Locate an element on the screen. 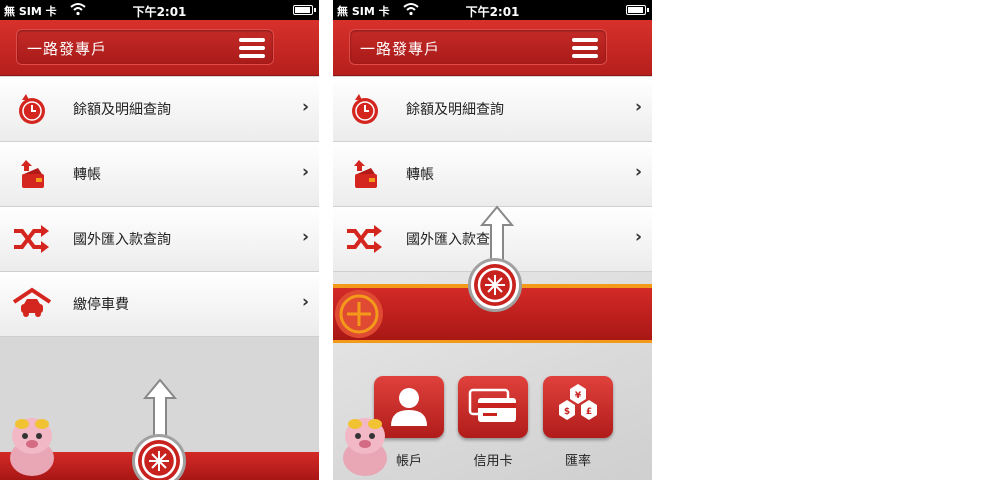  exchange-rate-button: ¥ $ £ is located at coordinates (578, 407).